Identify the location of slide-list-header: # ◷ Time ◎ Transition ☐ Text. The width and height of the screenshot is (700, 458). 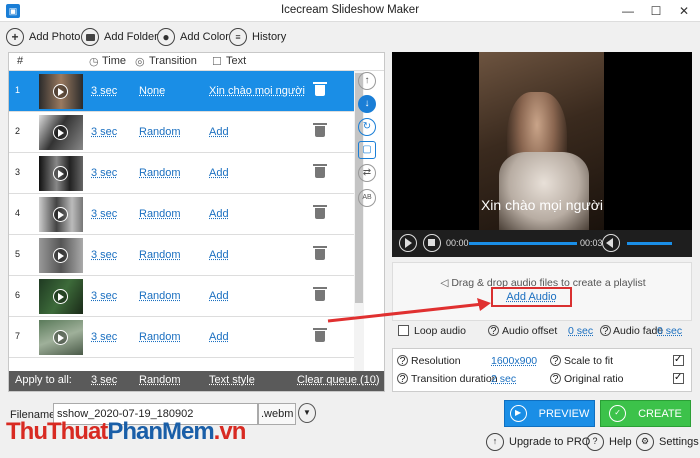
(196, 62).